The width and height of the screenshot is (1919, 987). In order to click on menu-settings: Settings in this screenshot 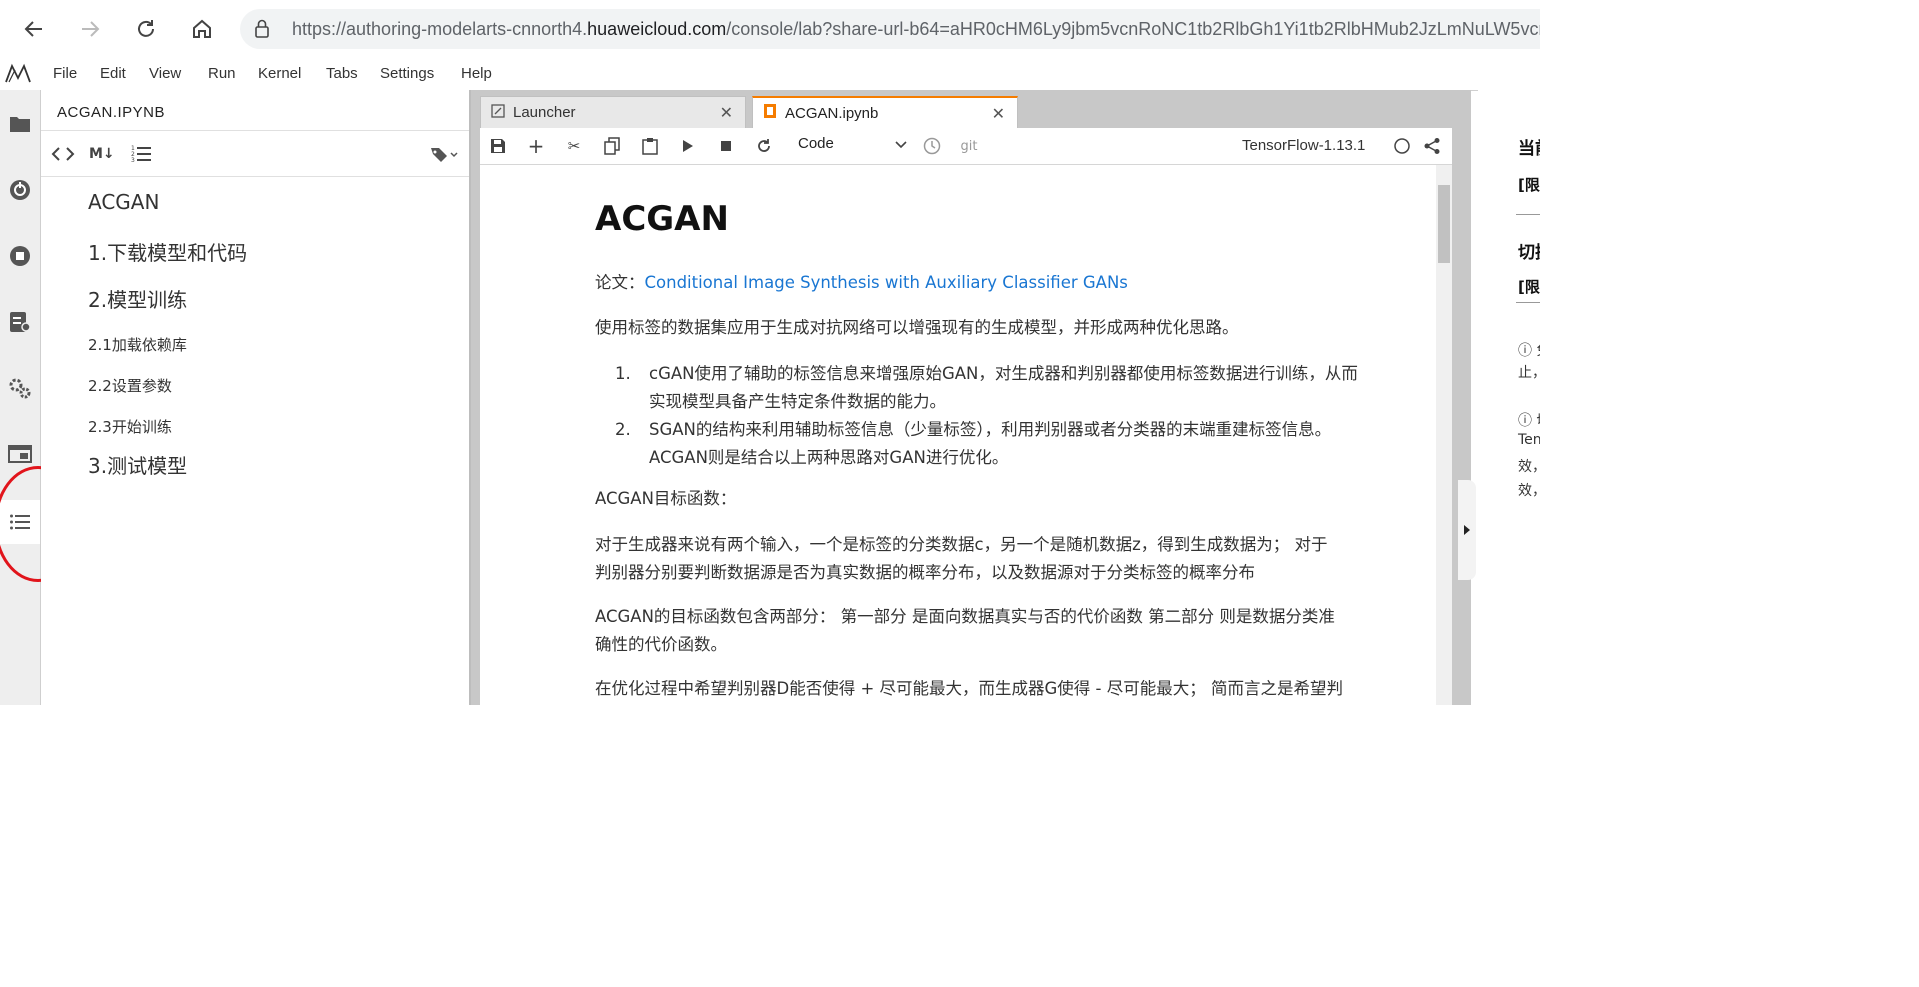, I will do `click(407, 73)`.